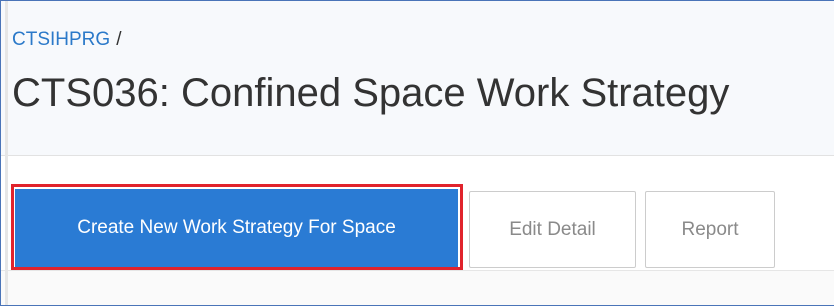 The width and height of the screenshot is (835, 306). Describe the element at coordinates (6, 153) in the screenshot. I see `left-divider` at that location.